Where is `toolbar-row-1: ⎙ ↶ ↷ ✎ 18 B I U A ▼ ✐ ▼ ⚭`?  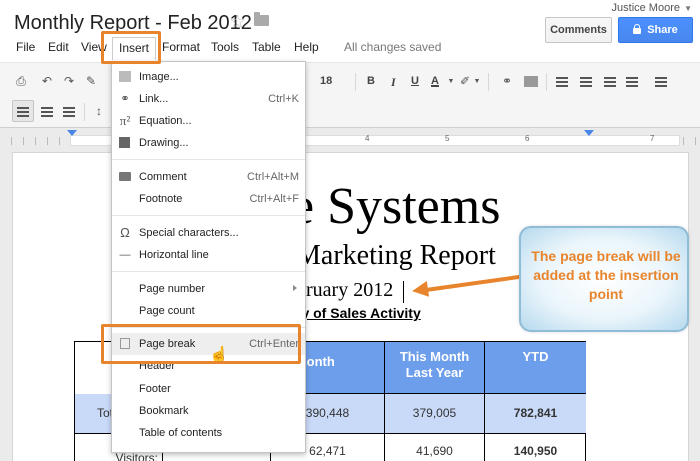
toolbar-row-1: ⎙ ↶ ↷ ✎ 18 B I U A ▼ ✐ ▼ ⚭ is located at coordinates (350, 82).